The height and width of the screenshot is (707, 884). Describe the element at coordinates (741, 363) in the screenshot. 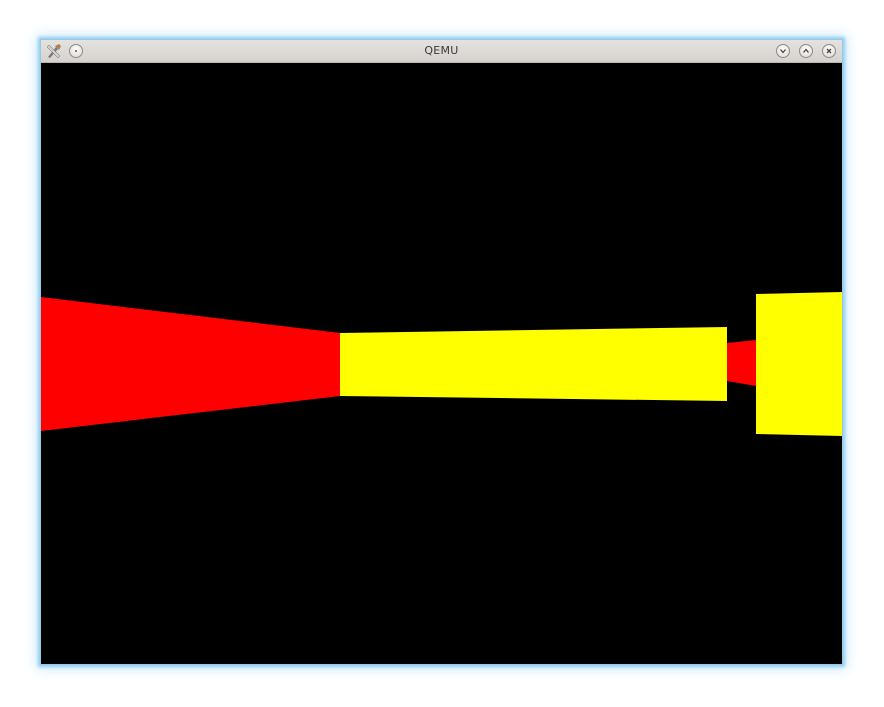

I see `red-wall-far` at that location.